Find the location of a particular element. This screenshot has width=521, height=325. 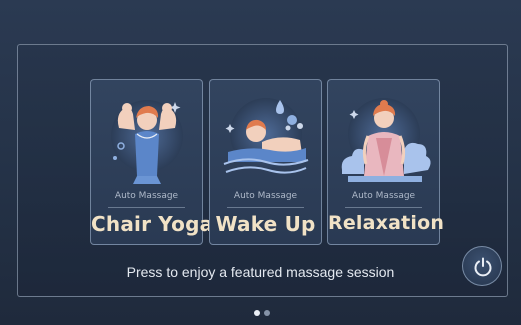

power-button is located at coordinates (482, 266).